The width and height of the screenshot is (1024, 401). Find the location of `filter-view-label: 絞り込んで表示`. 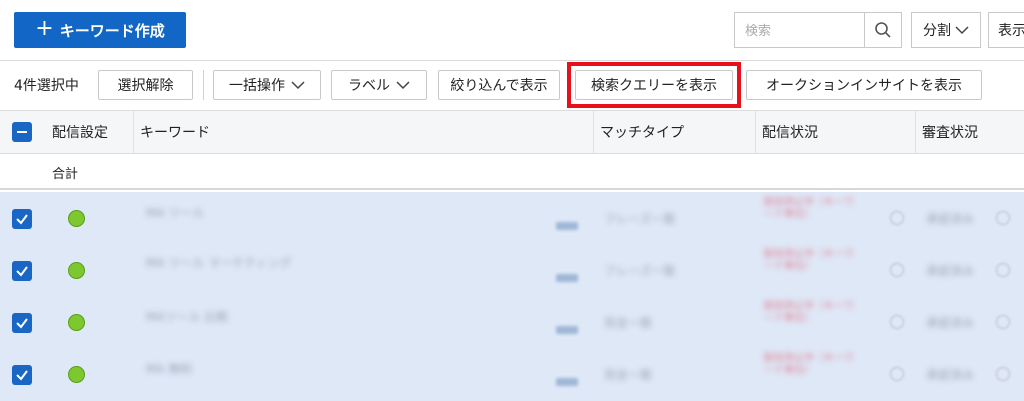

filter-view-label: 絞り込んで表示 is located at coordinates (499, 86).